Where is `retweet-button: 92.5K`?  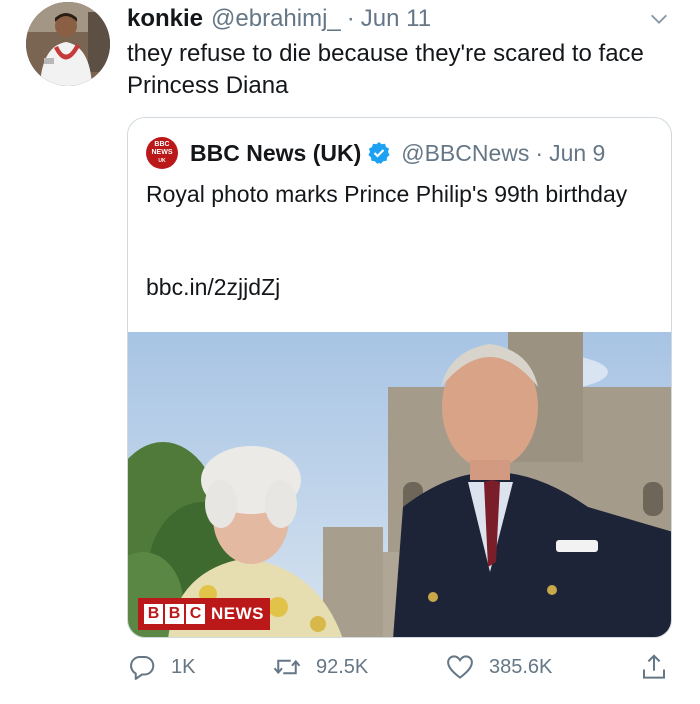
retweet-button: 92.5K is located at coordinates (320, 667).